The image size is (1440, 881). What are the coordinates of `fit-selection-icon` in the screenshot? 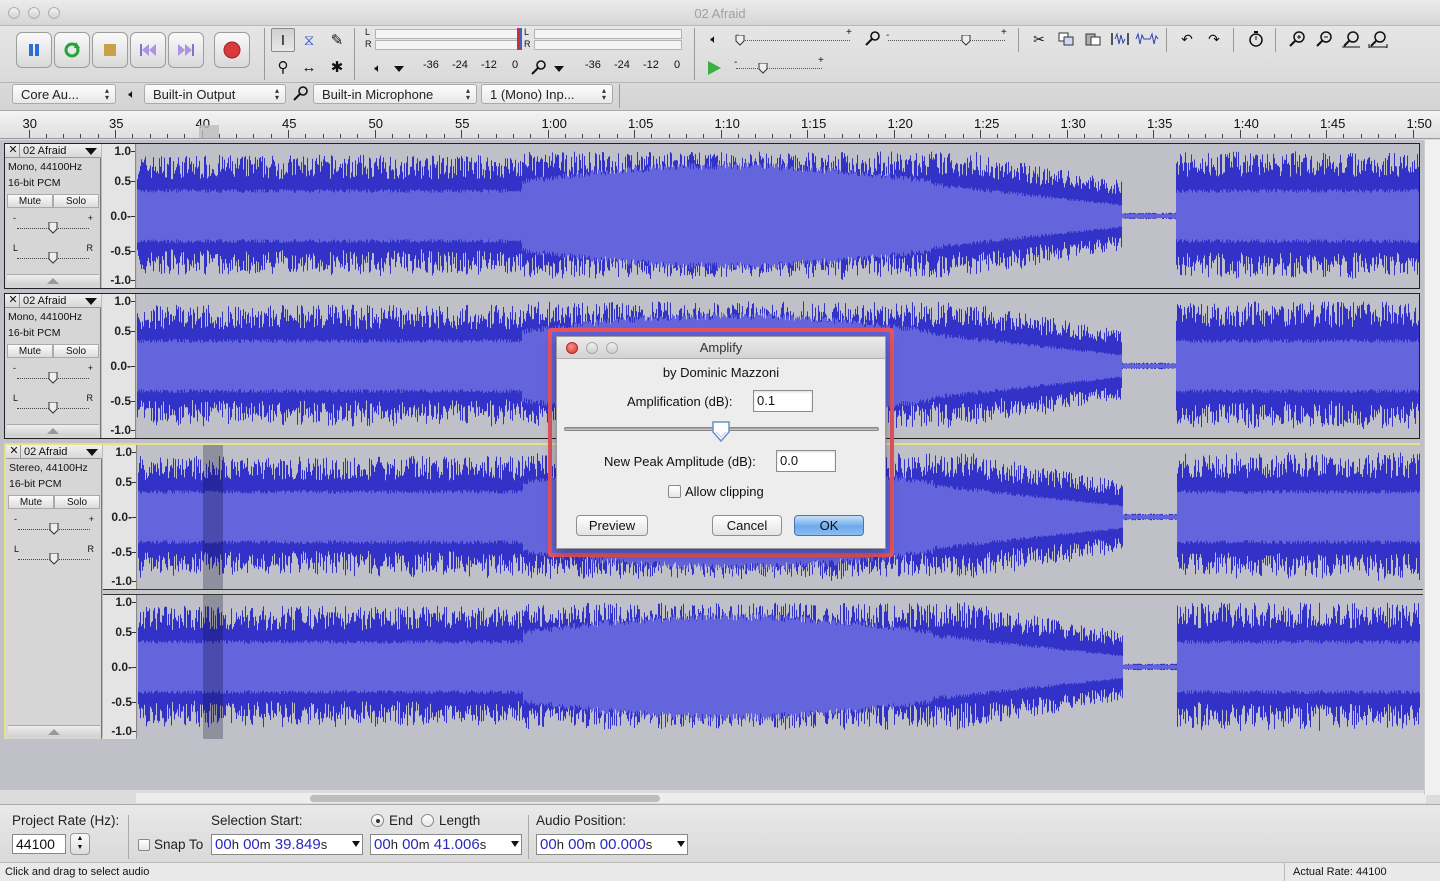 It's located at (1351, 39).